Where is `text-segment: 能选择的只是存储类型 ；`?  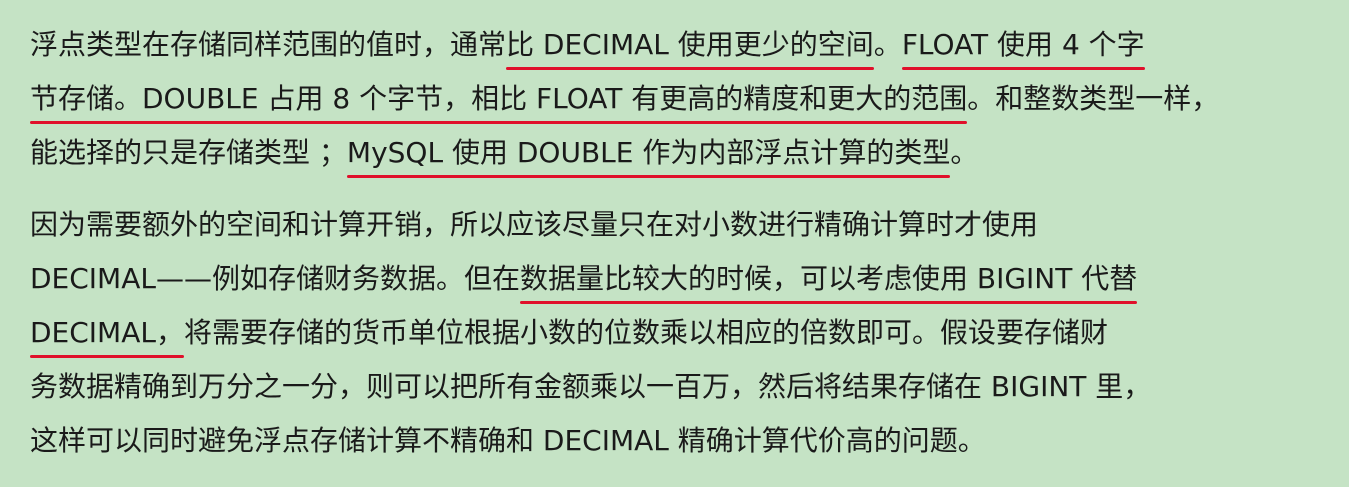 text-segment: 能选择的只是存储类型 ； is located at coordinates (188, 152).